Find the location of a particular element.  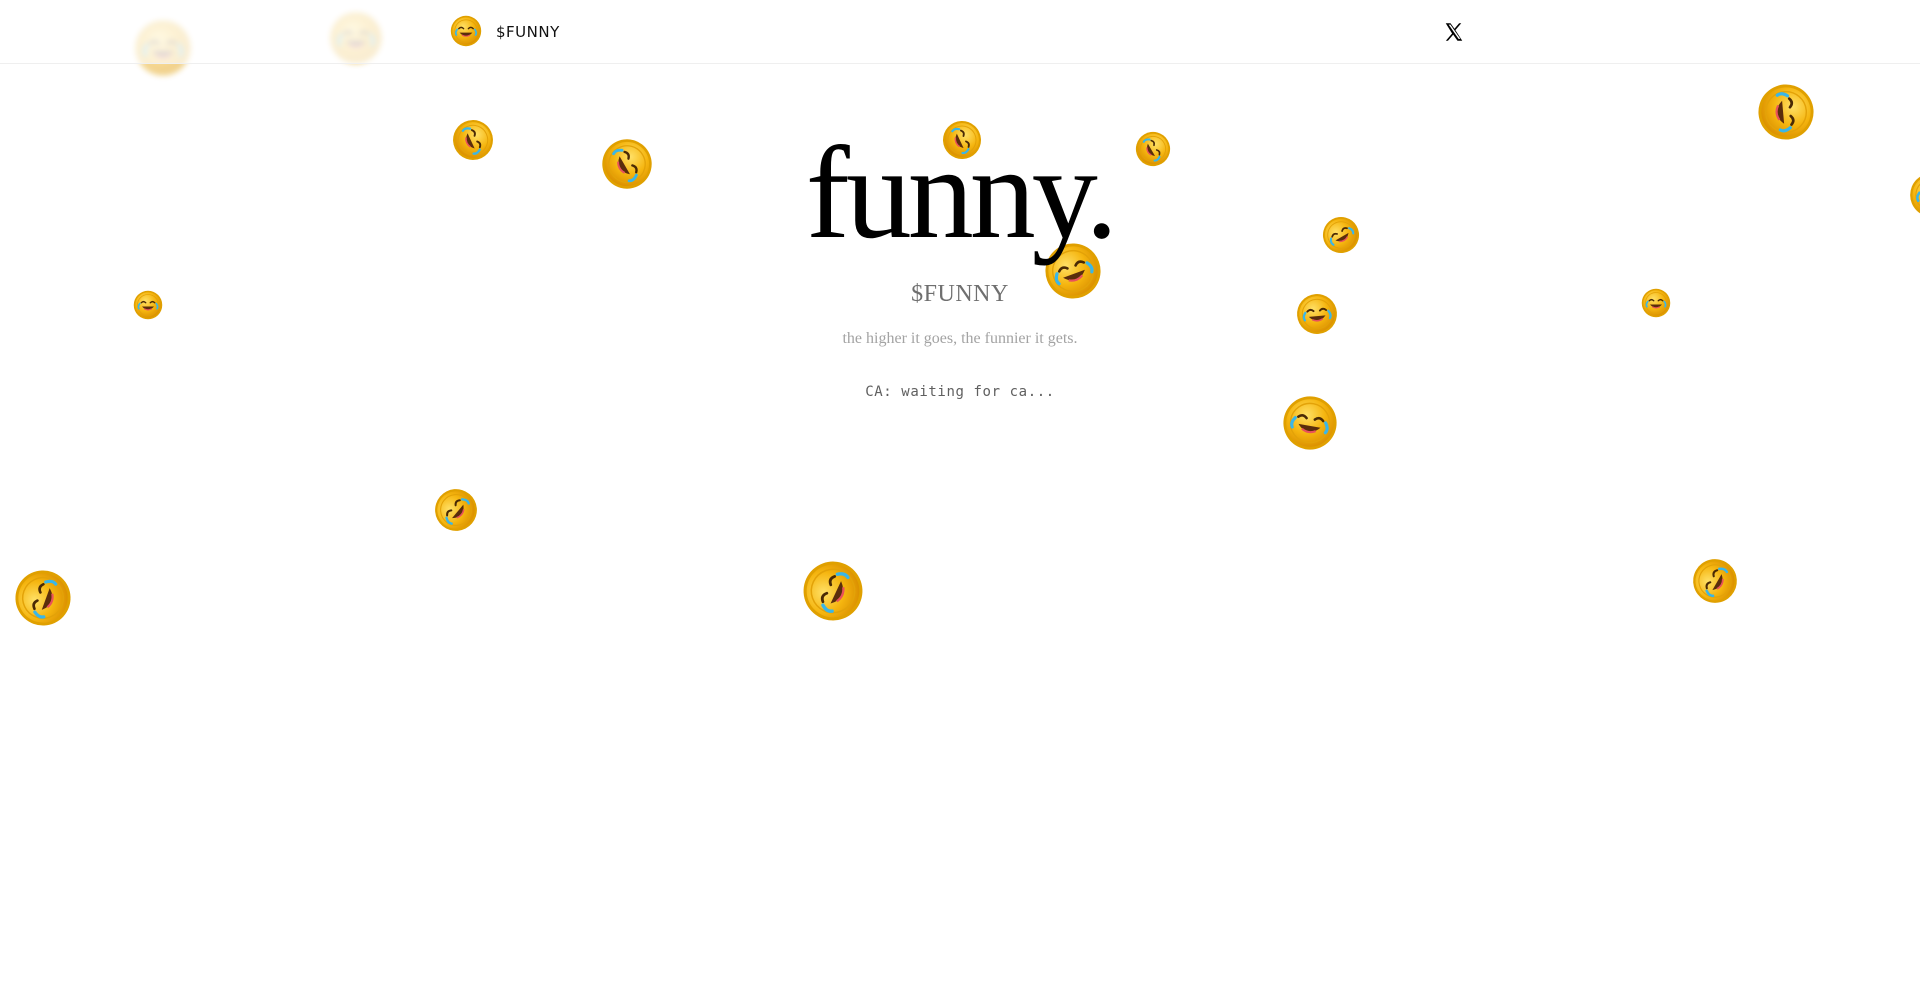

x-logo-icon is located at coordinates (1454, 32).